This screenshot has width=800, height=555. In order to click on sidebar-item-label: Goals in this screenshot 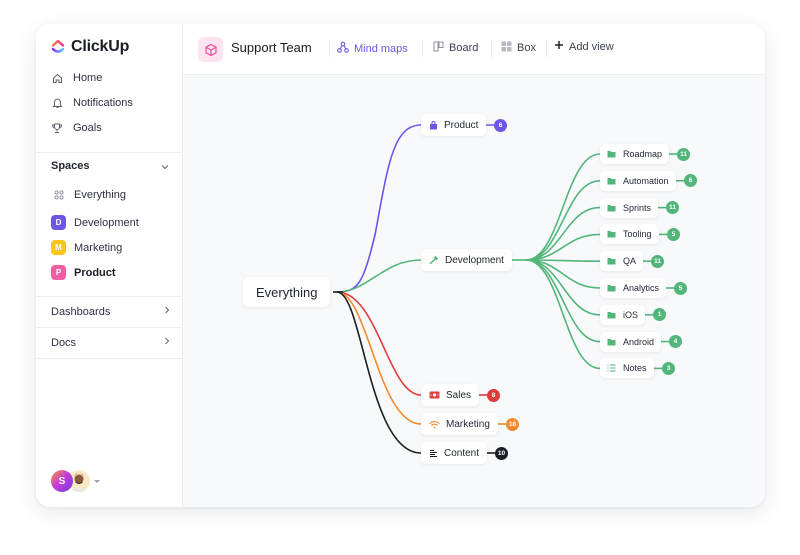, I will do `click(87, 128)`.